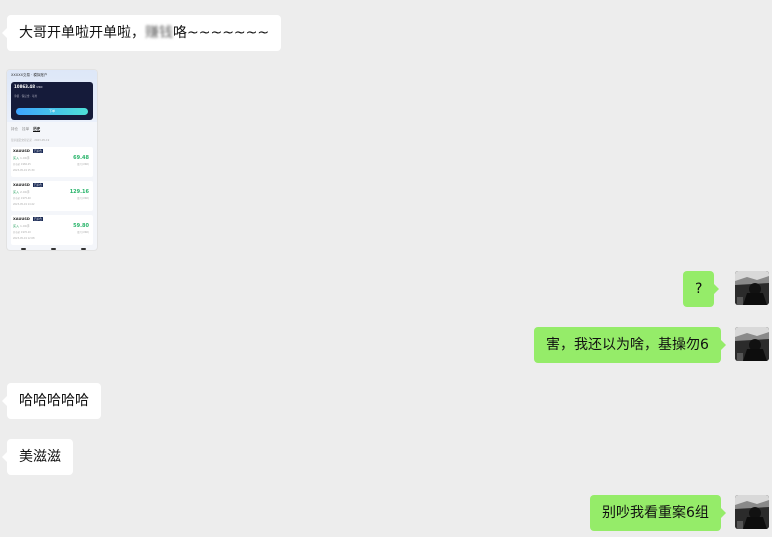 The height and width of the screenshot is (537, 772). What do you see at coordinates (52, 101) in the screenshot?
I see `account-card: 10863.48 USD 净值 · 保证金 · 可用 下单` at bounding box center [52, 101].